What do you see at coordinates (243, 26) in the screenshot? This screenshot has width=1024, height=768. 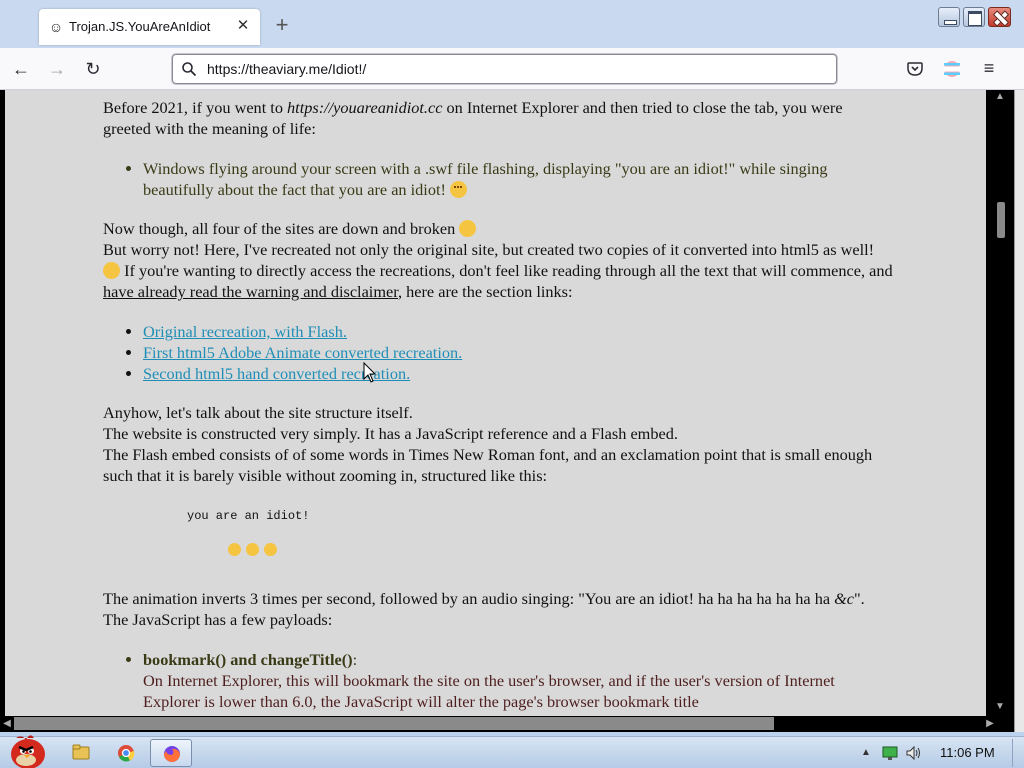 I see `close-tab-icon: ✕` at bounding box center [243, 26].